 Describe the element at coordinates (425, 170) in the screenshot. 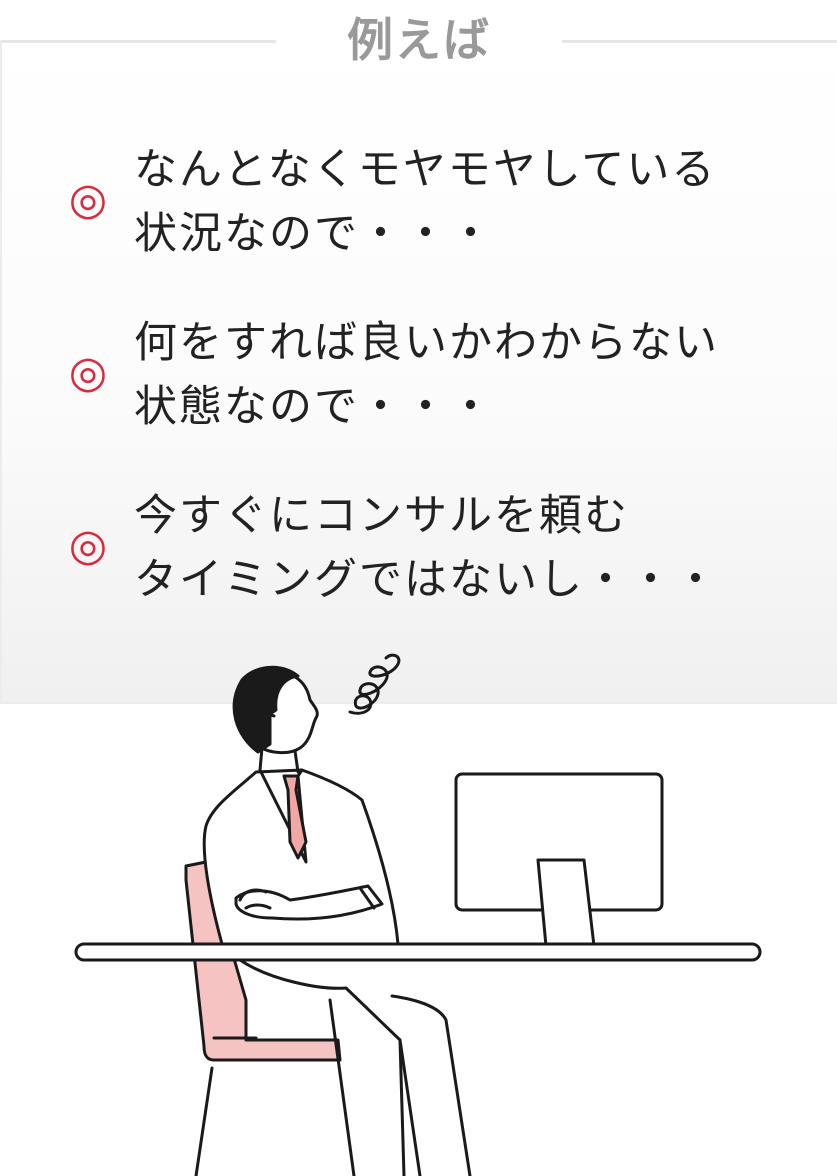

I see `example-item-1-line-1: なんとなくモヤモヤしている` at that location.